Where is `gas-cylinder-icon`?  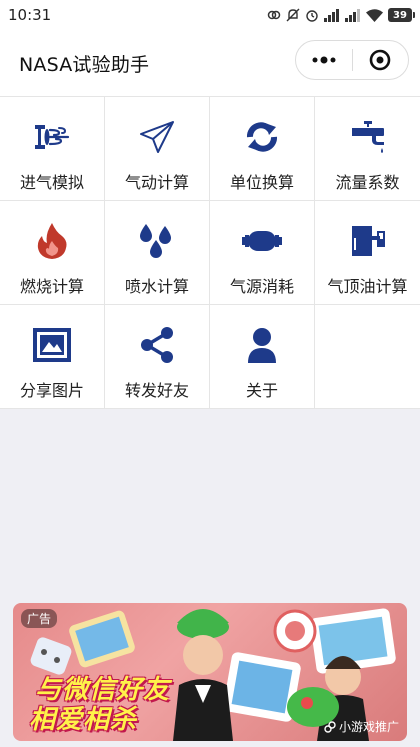 gas-cylinder-icon is located at coordinates (262, 241).